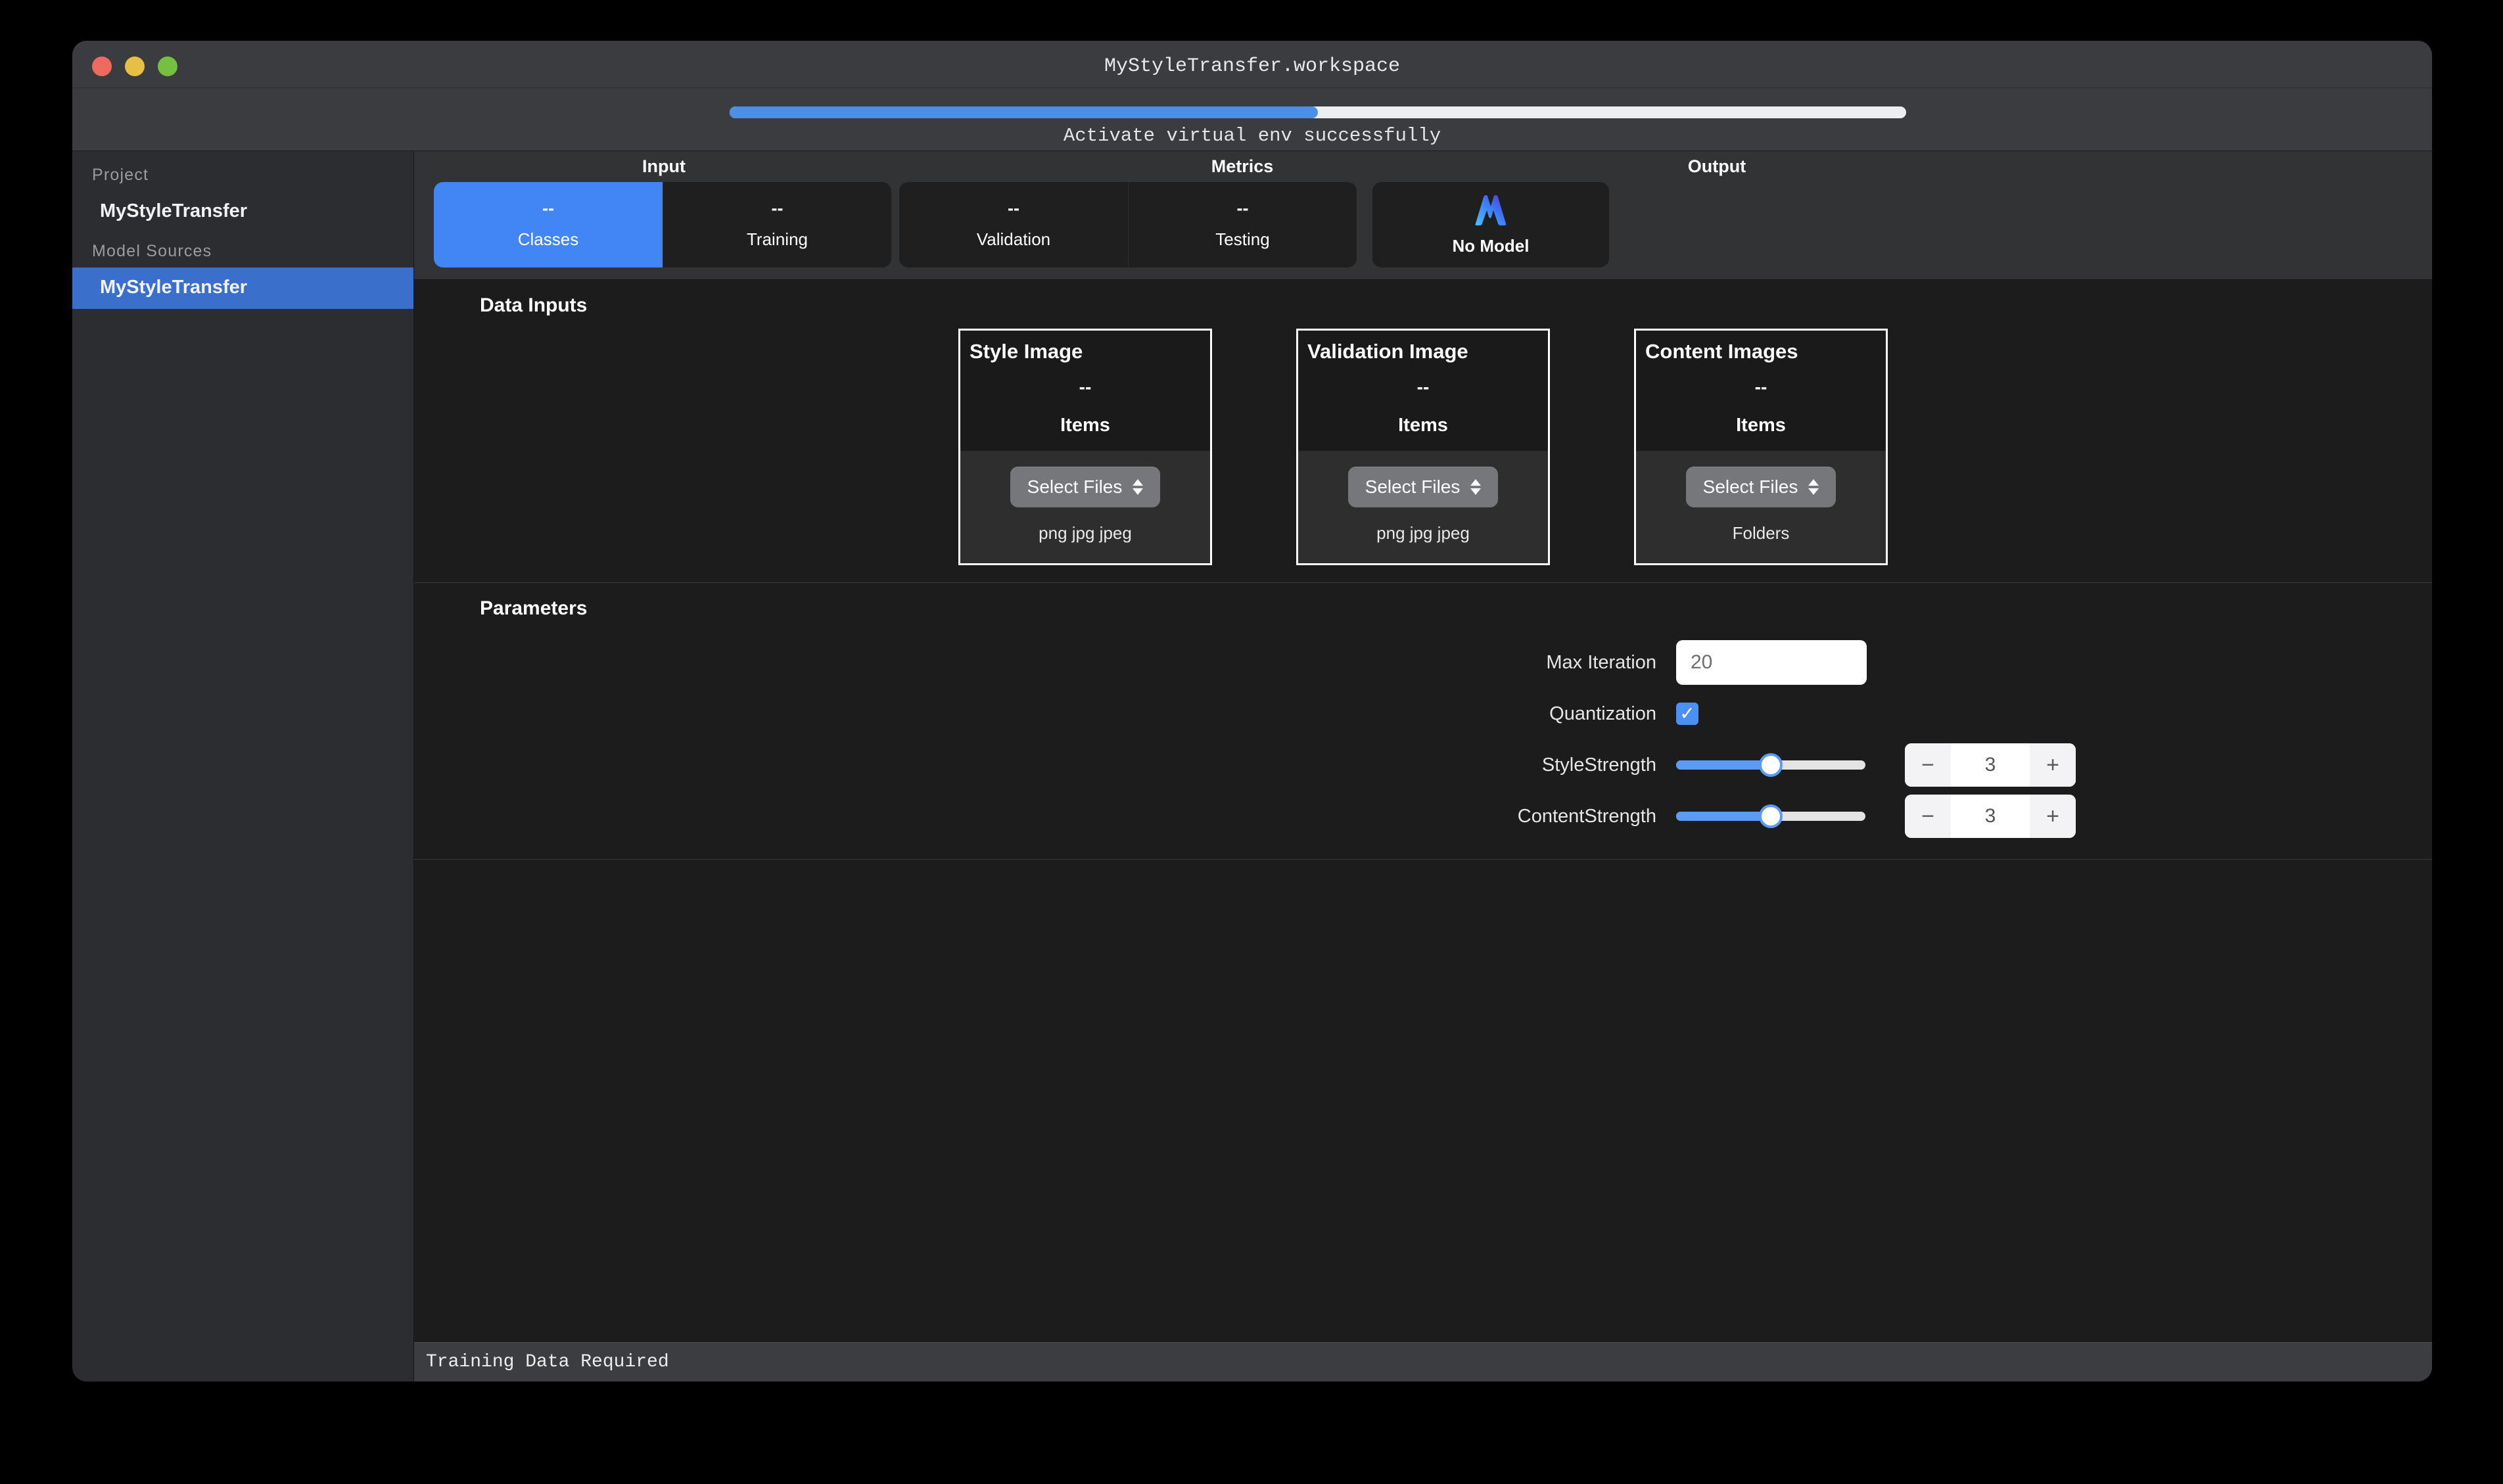  Describe the element at coordinates (1423, 713) in the screenshot. I see `param-row-quantization: Quantization ✓` at that location.